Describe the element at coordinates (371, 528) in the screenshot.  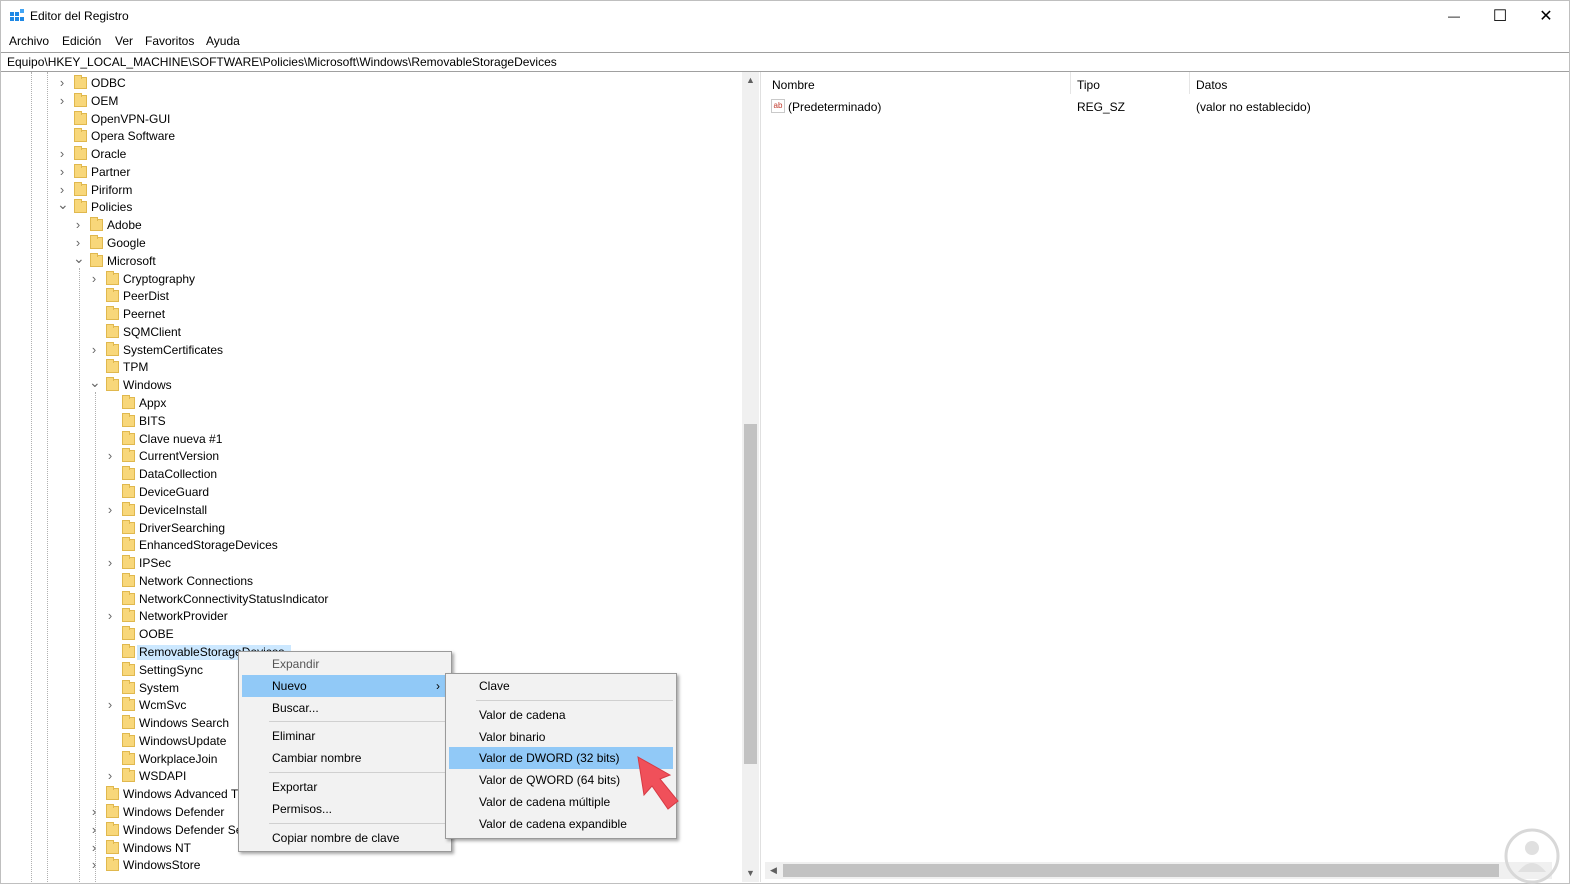
I see `tree-item: DriverSearching` at that location.